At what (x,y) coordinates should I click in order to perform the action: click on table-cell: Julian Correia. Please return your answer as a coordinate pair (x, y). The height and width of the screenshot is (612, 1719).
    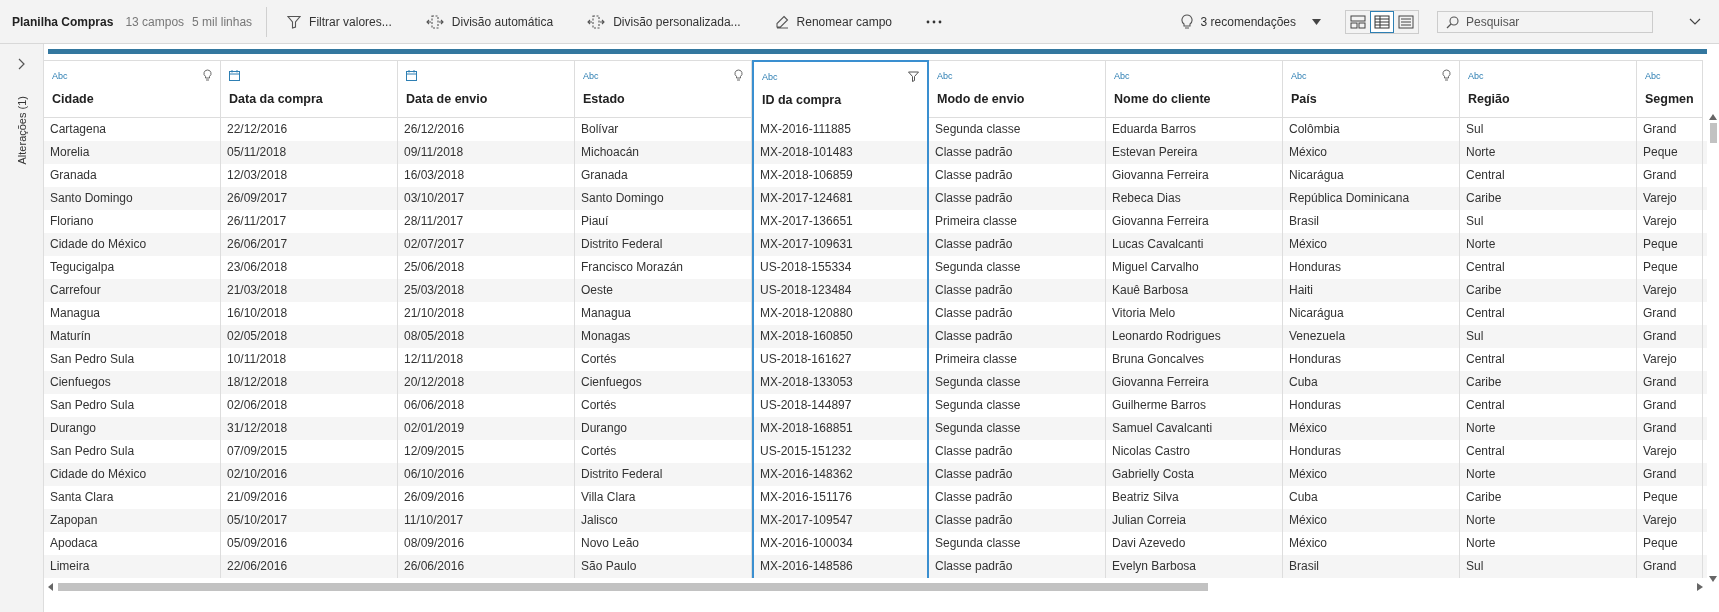
    Looking at the image, I should click on (1194, 520).